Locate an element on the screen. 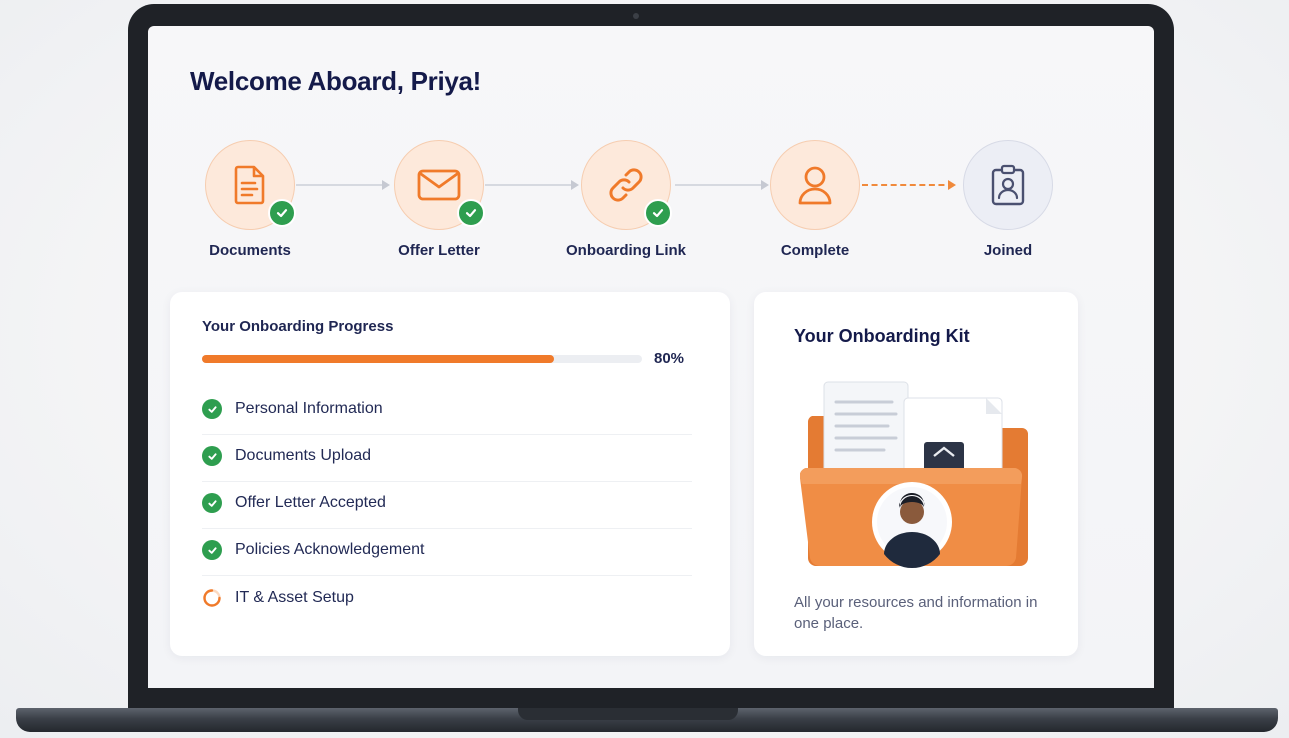 This screenshot has width=1289, height=738. page-title: Welcome Aboard, Priya! is located at coordinates (336, 81).